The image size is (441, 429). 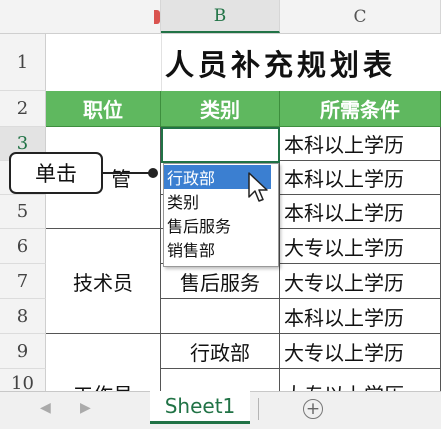 What do you see at coordinates (220, 281) in the screenshot?
I see `cell-b7: 售后服务` at bounding box center [220, 281].